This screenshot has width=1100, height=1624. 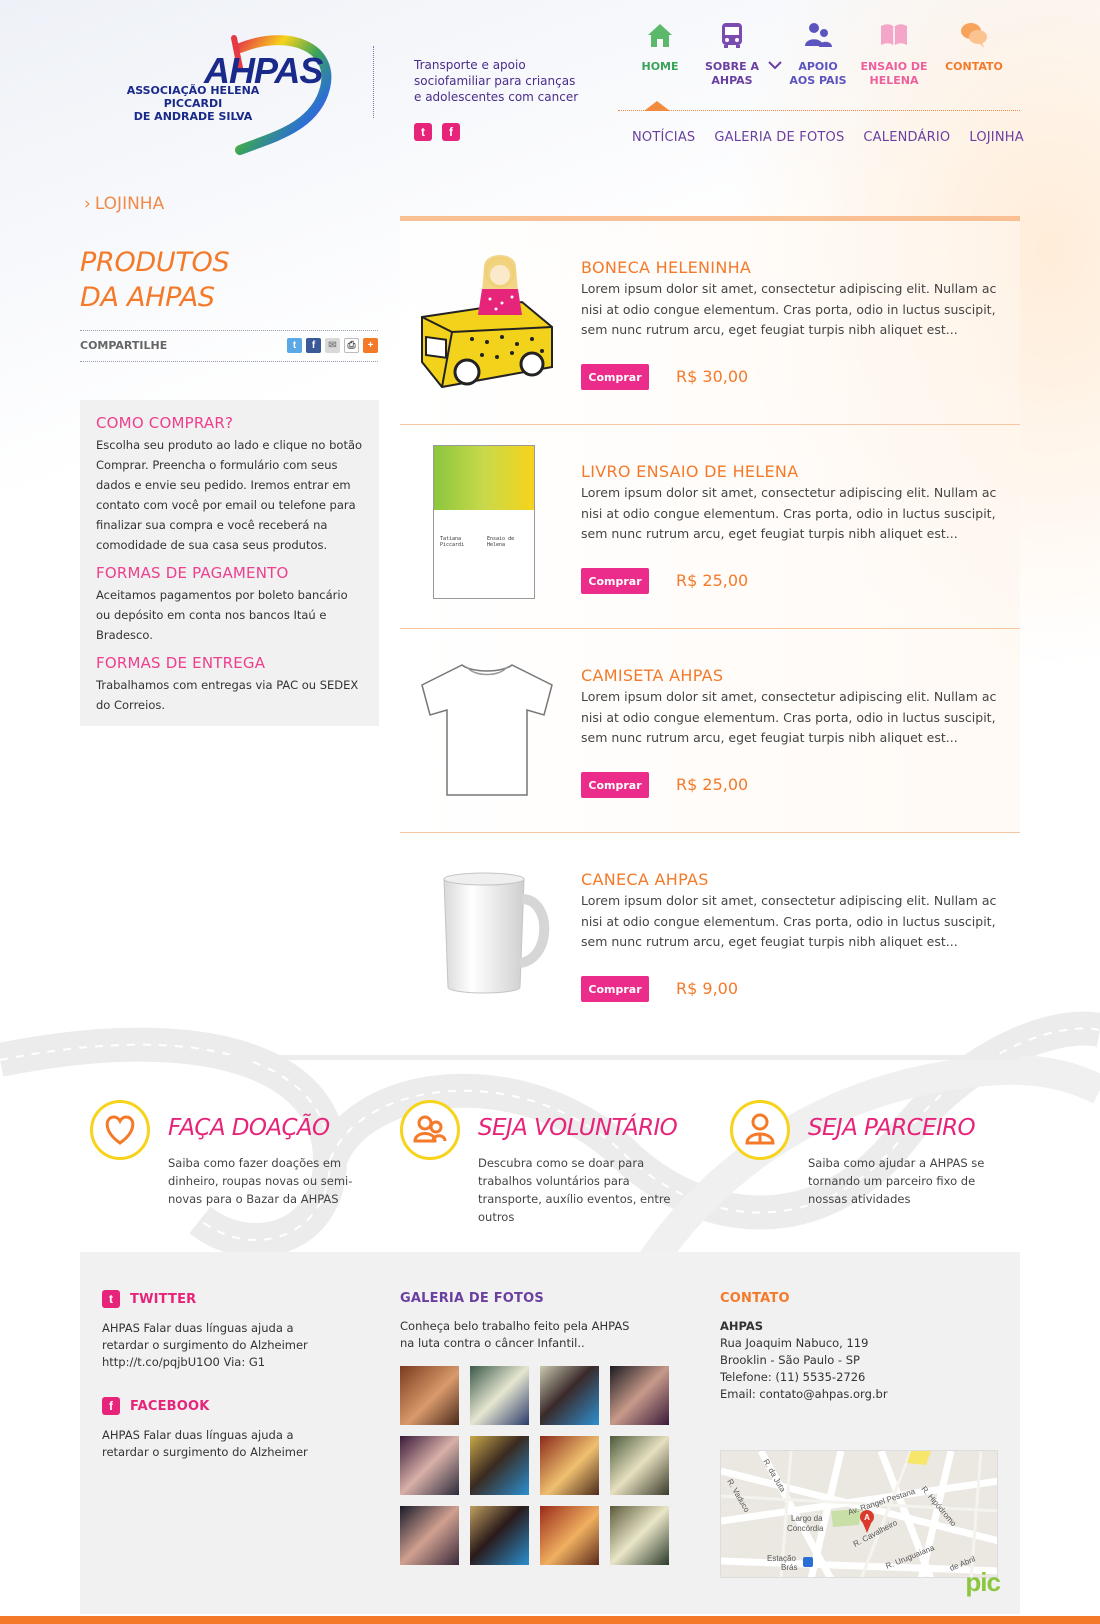 What do you see at coordinates (578, 1128) in the screenshot?
I see `cta-title: SEJA VOLUNTÁRIO` at bounding box center [578, 1128].